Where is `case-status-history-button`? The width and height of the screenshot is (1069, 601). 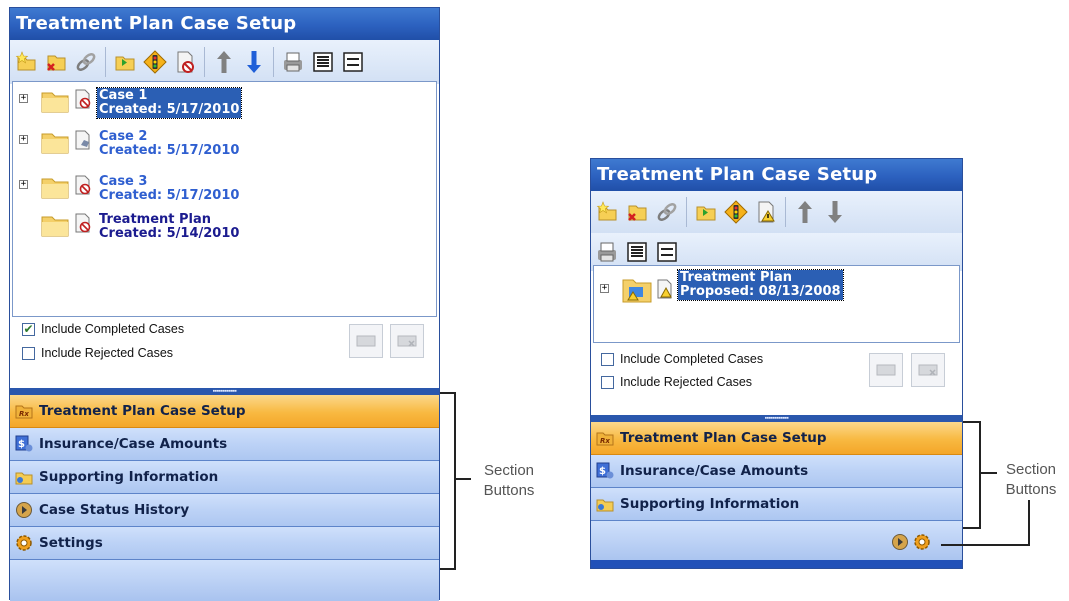 case-status-history-button is located at coordinates (900, 544).